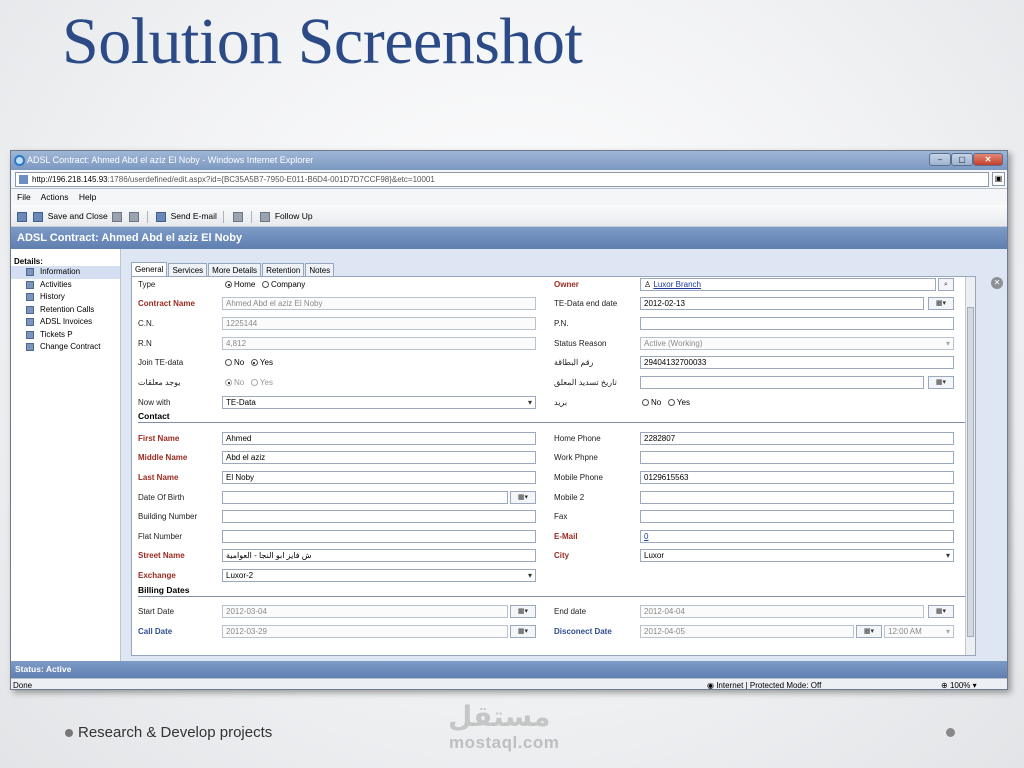  Describe the element at coordinates (294, 216) in the screenshot. I see `follow-up-button: Follow Up` at that location.